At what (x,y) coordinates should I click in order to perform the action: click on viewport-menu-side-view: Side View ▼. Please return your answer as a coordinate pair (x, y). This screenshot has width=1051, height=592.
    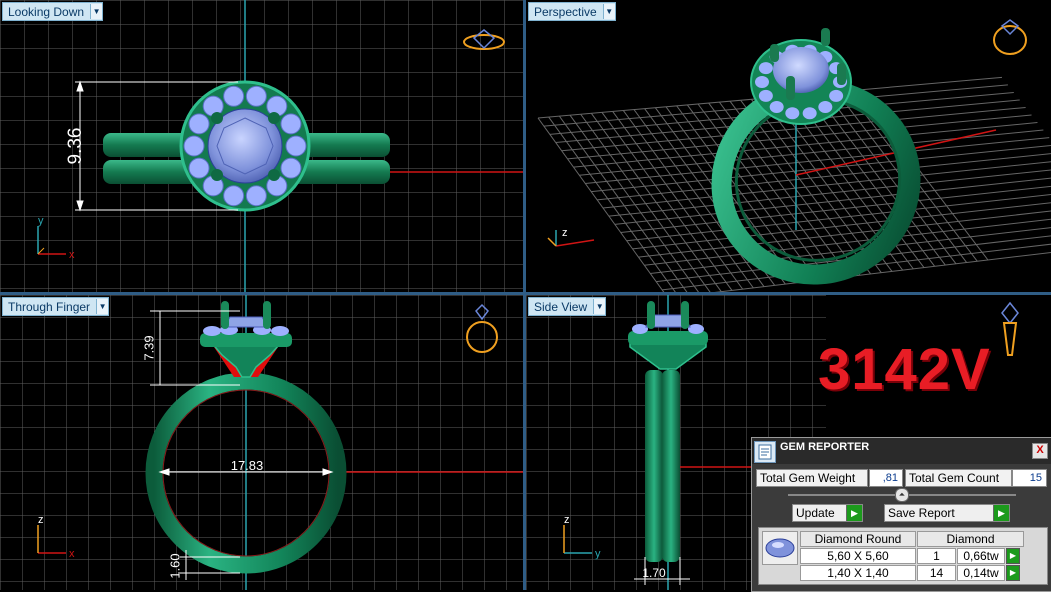
    Looking at the image, I should click on (567, 306).